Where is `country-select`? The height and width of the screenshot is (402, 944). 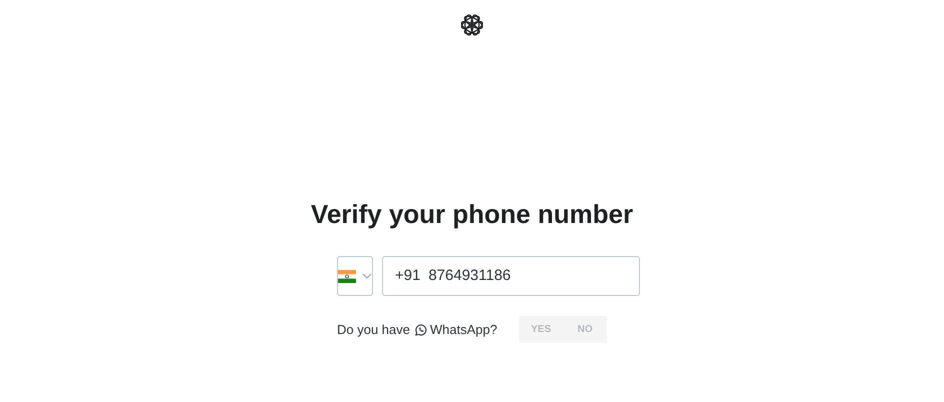 country-select is located at coordinates (355, 276).